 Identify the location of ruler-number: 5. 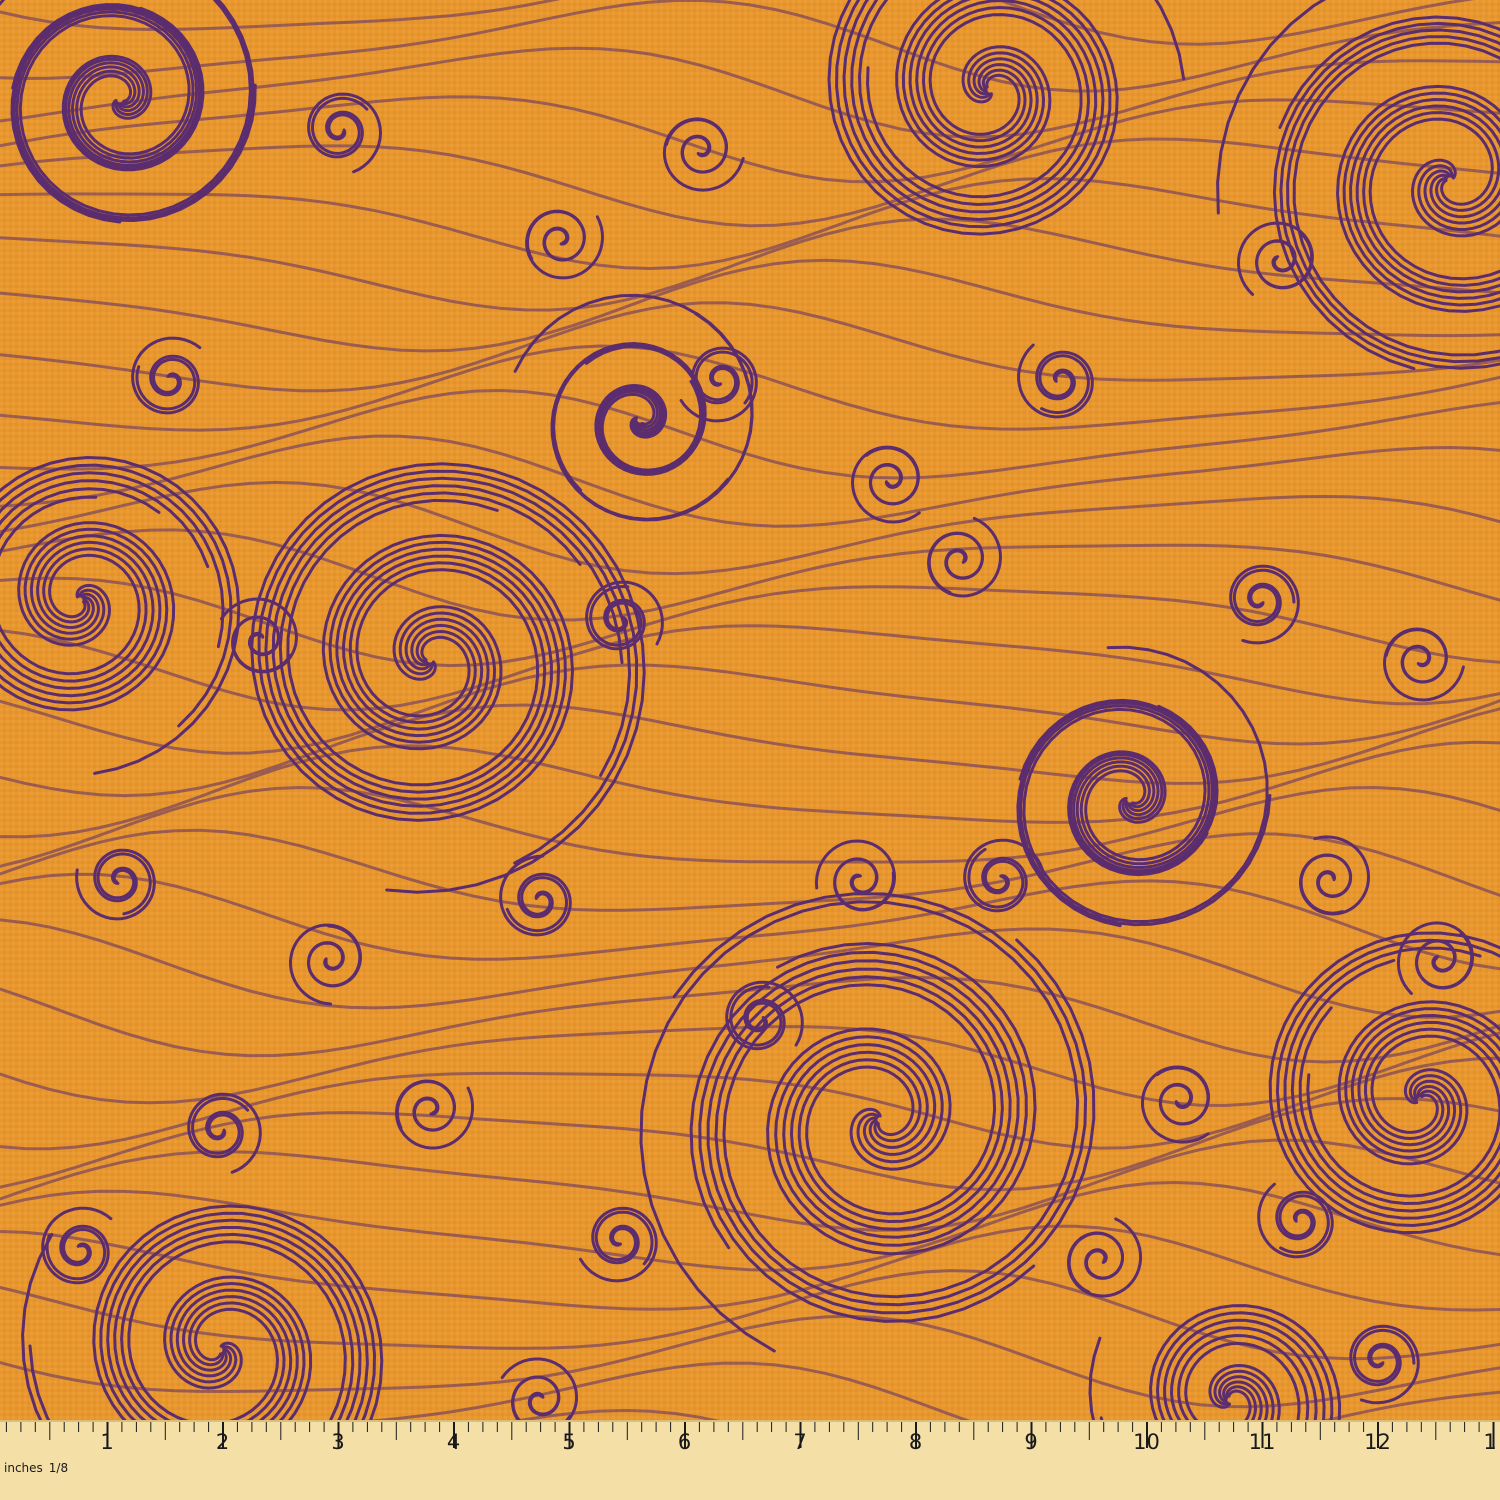
(569, 1442).